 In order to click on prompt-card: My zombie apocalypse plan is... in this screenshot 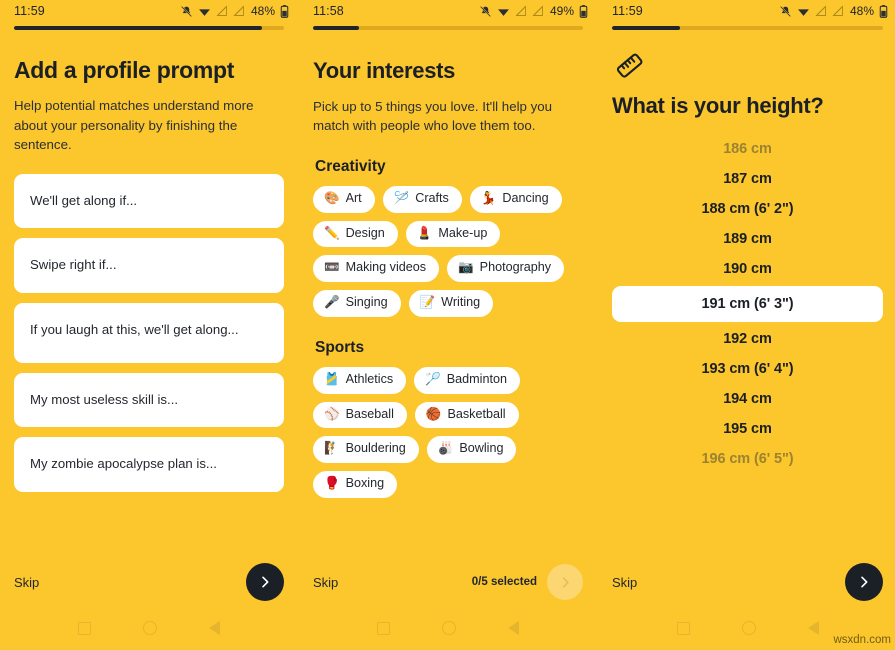, I will do `click(149, 464)`.